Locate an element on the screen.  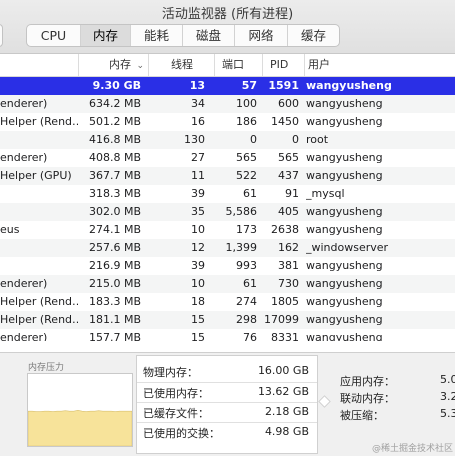
memory-cell: 634.2 MB is located at coordinates (114, 103).